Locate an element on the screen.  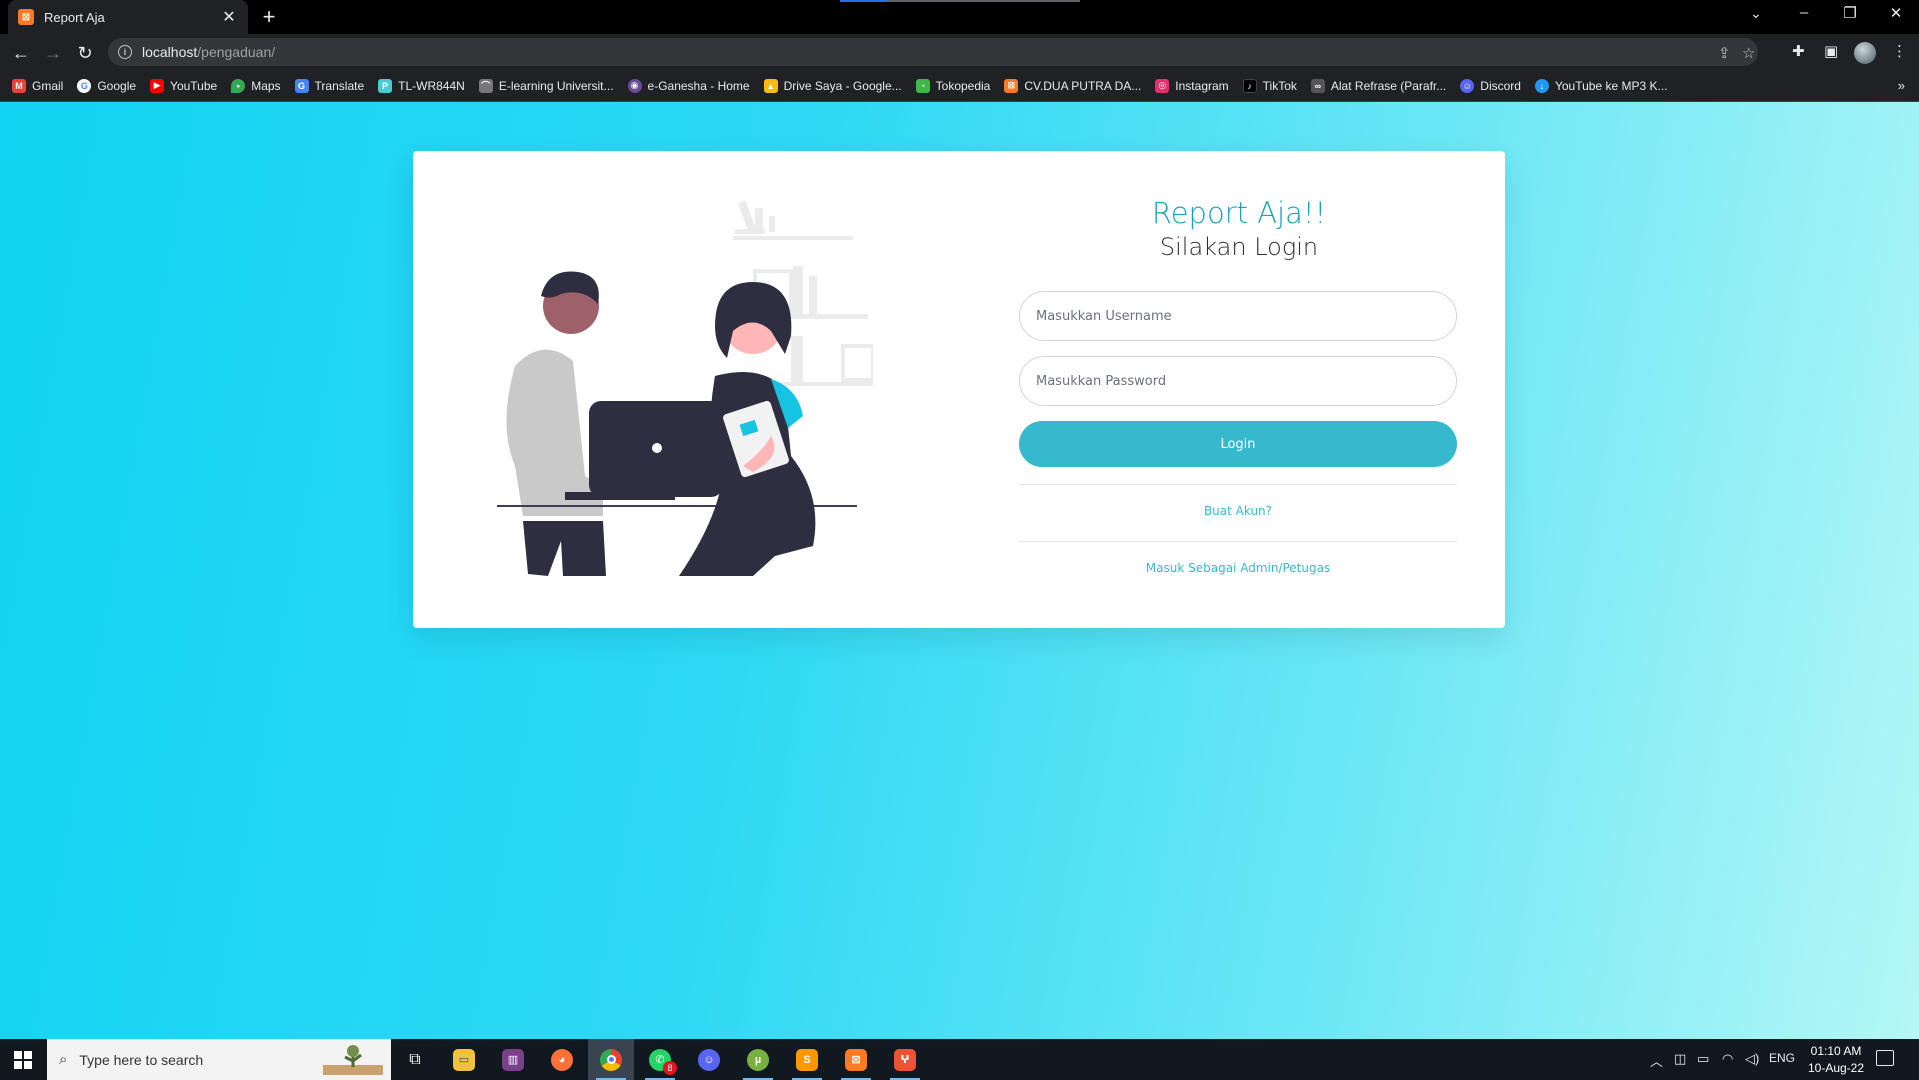
battery-icon: ▭ is located at coordinates (1703, 1059).